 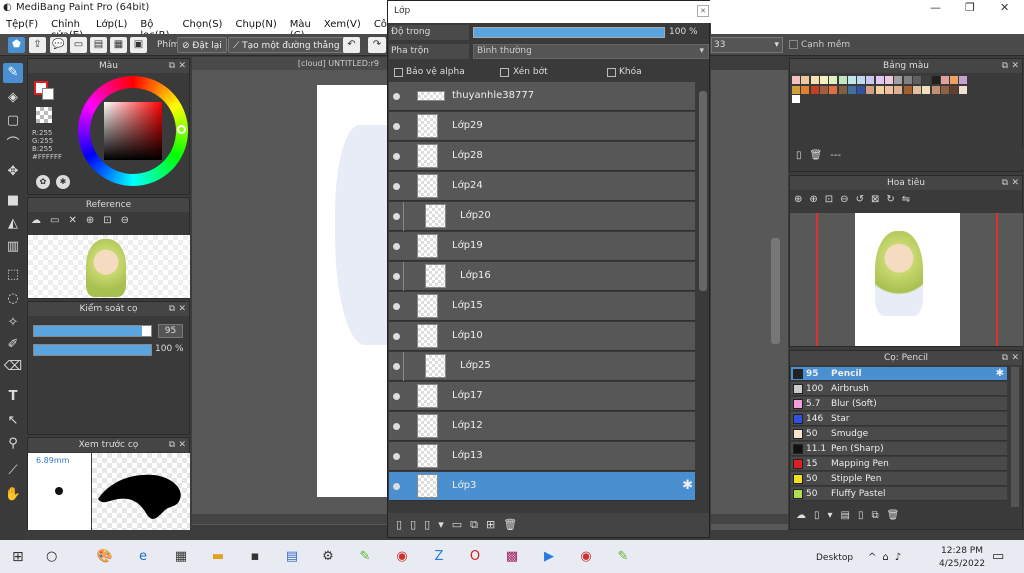 I want to click on menu-item: Chọn(S), so click(x=203, y=25).